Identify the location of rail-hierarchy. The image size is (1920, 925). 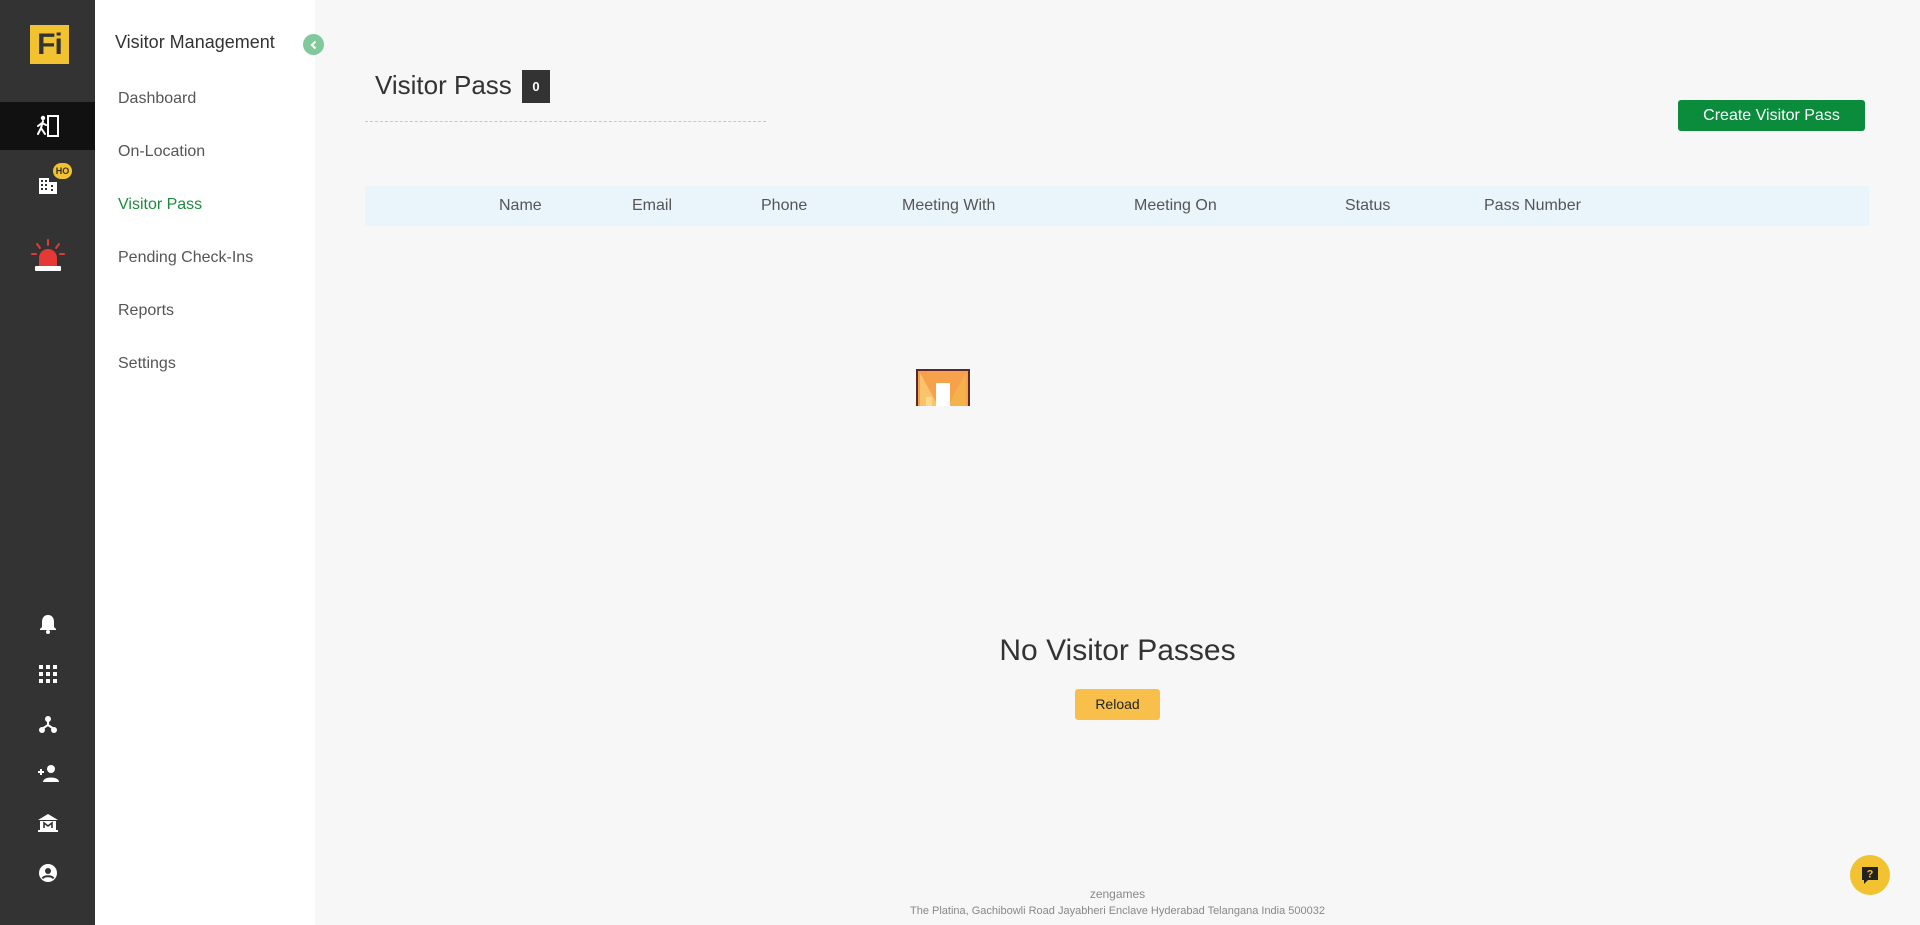
(47, 724).